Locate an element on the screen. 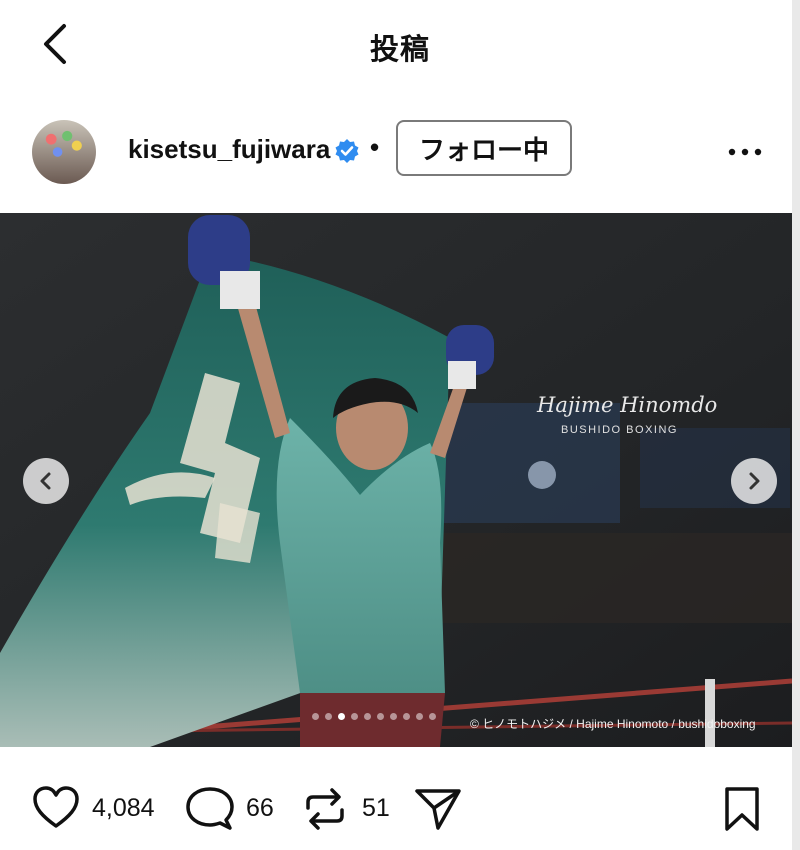 The height and width of the screenshot is (850, 800). chevron-left-icon is located at coordinates (45, 481).